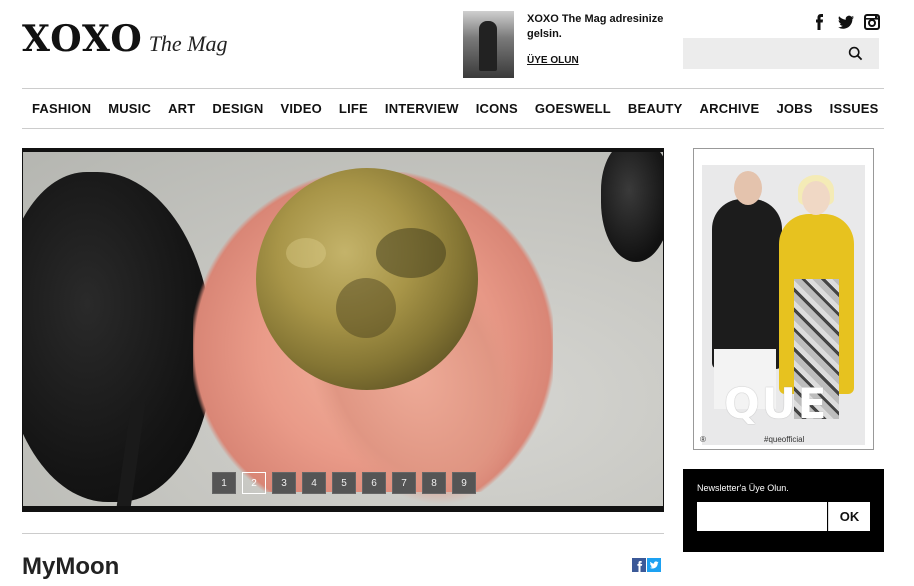  Describe the element at coordinates (314, 483) in the screenshot. I see `slider-page-4: 4` at that location.